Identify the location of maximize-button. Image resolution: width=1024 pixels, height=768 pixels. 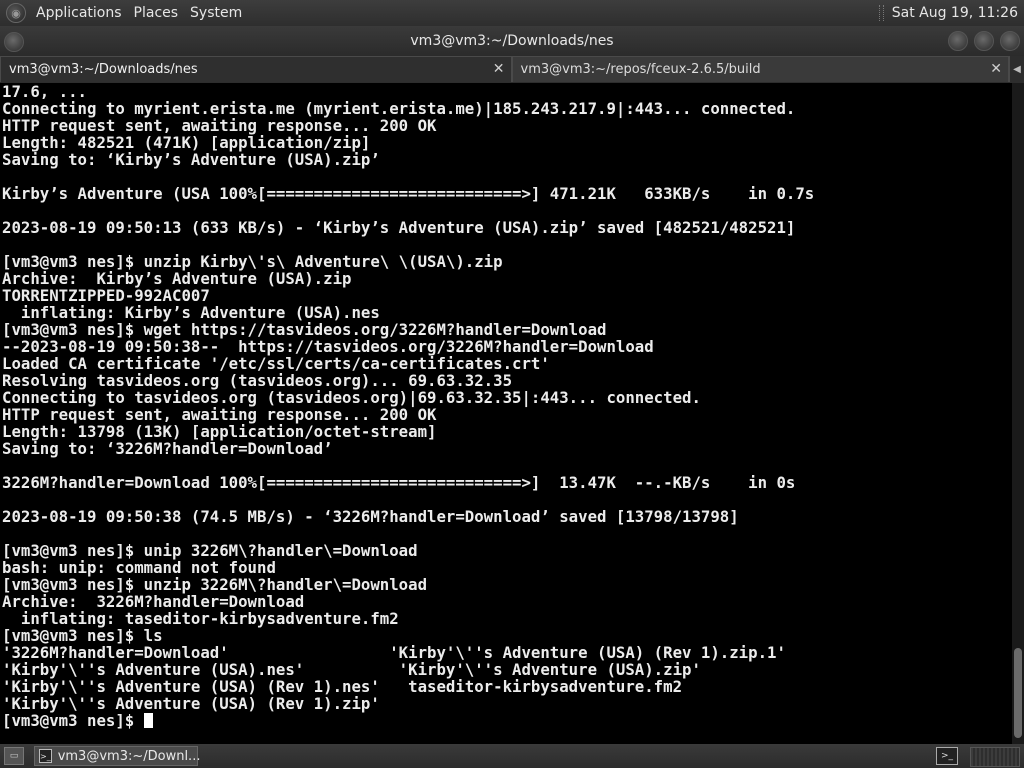
(984, 41).